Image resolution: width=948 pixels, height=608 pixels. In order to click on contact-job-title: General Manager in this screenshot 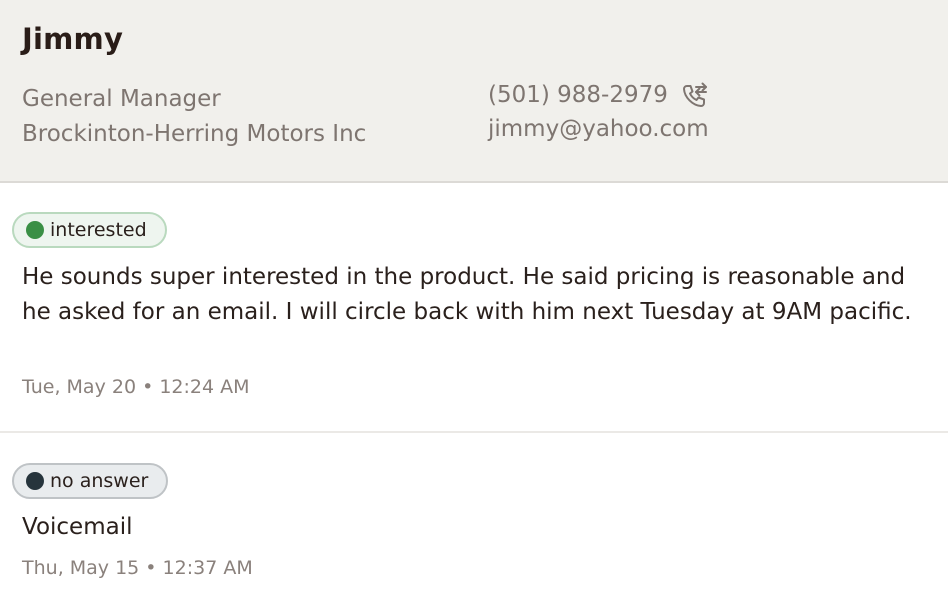, I will do `click(121, 99)`.